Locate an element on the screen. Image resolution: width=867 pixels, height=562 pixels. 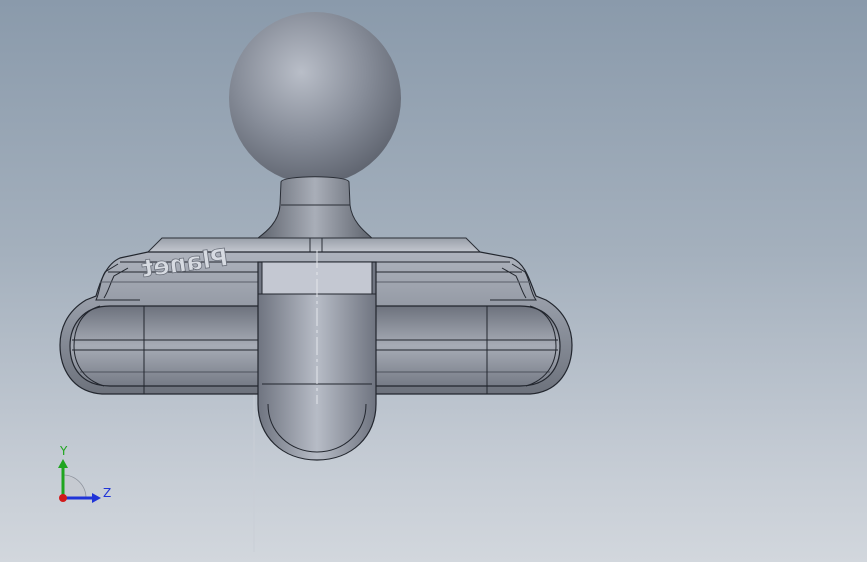
reference-triad: Y Z is located at coordinates (84, 473).